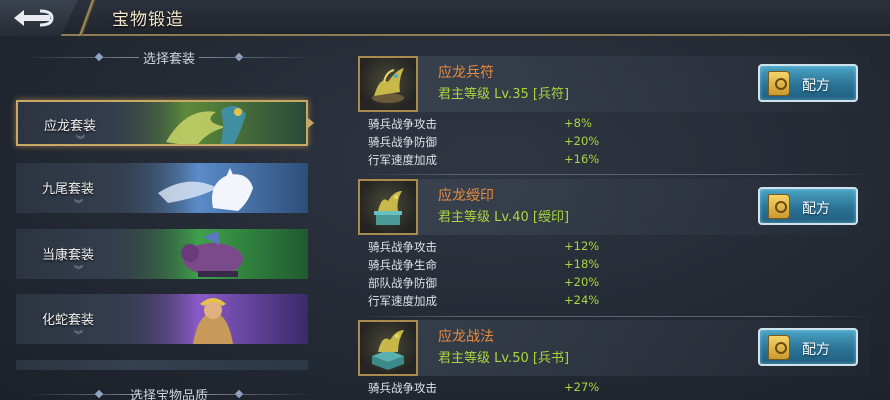 This screenshot has width=890, height=400. I want to click on item-name: 应龙绶印, so click(466, 196).